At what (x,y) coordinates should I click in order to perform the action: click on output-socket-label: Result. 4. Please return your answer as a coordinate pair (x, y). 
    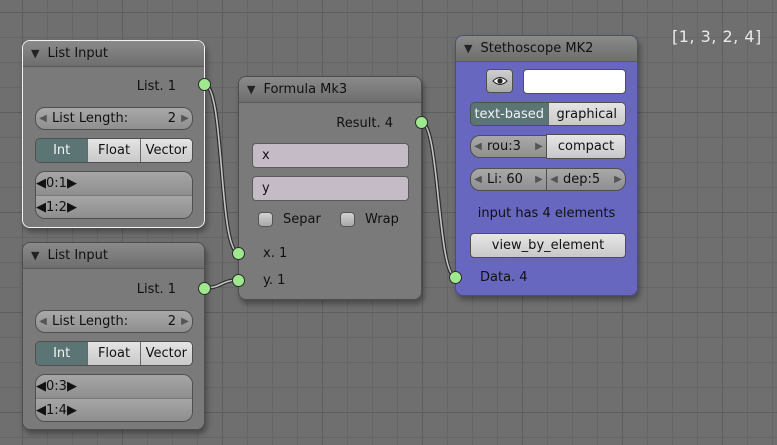
    Looking at the image, I should click on (364, 123).